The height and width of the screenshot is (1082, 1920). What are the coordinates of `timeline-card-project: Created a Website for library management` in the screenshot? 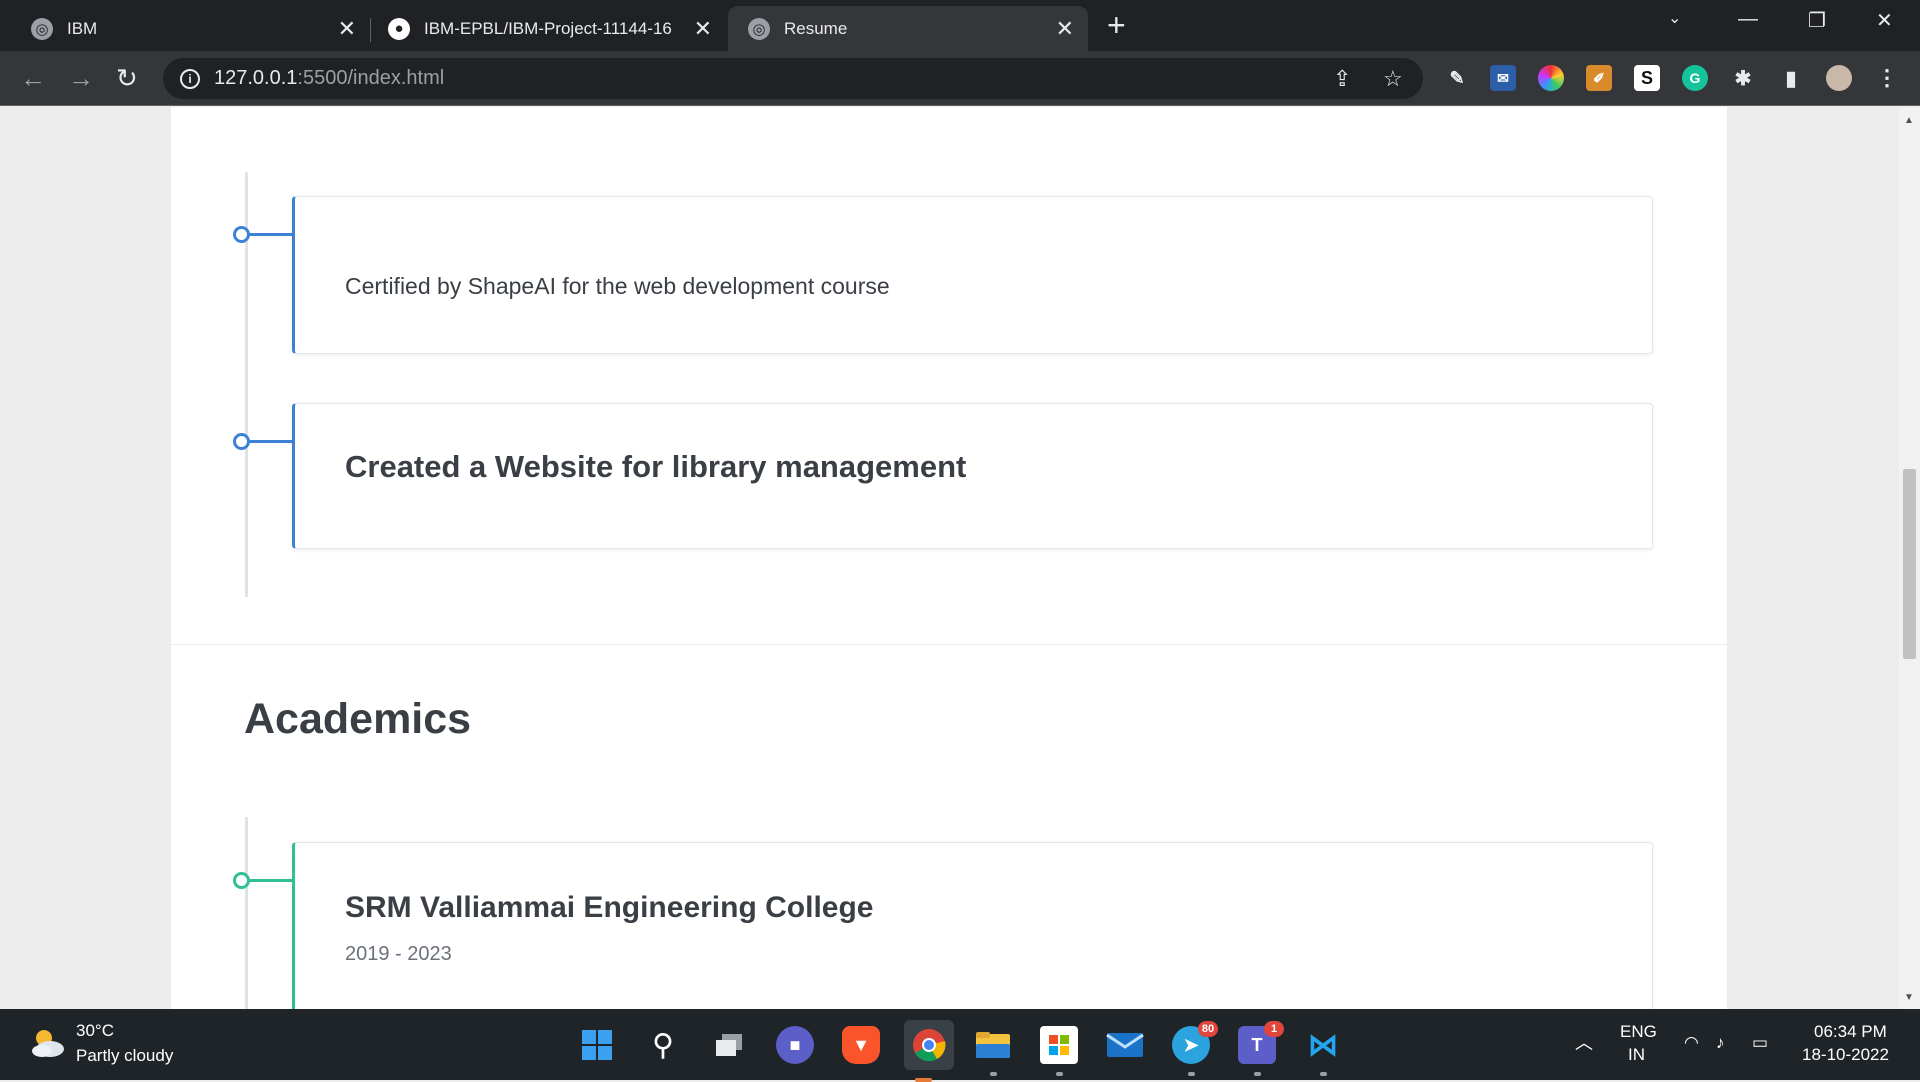 It's located at (972, 476).